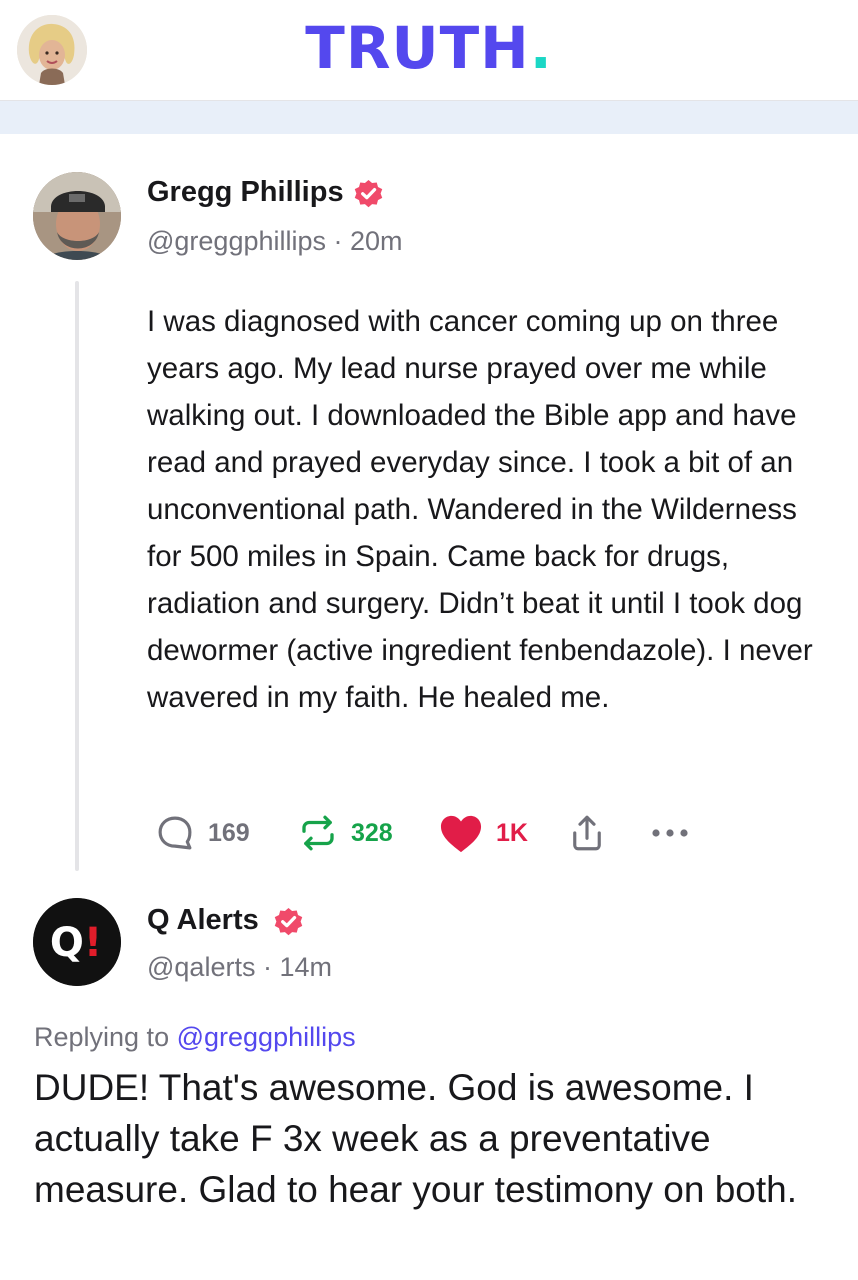 This screenshot has height=1280, width=858. What do you see at coordinates (236, 241) in the screenshot?
I see `author-handle: @greggphillips` at bounding box center [236, 241].